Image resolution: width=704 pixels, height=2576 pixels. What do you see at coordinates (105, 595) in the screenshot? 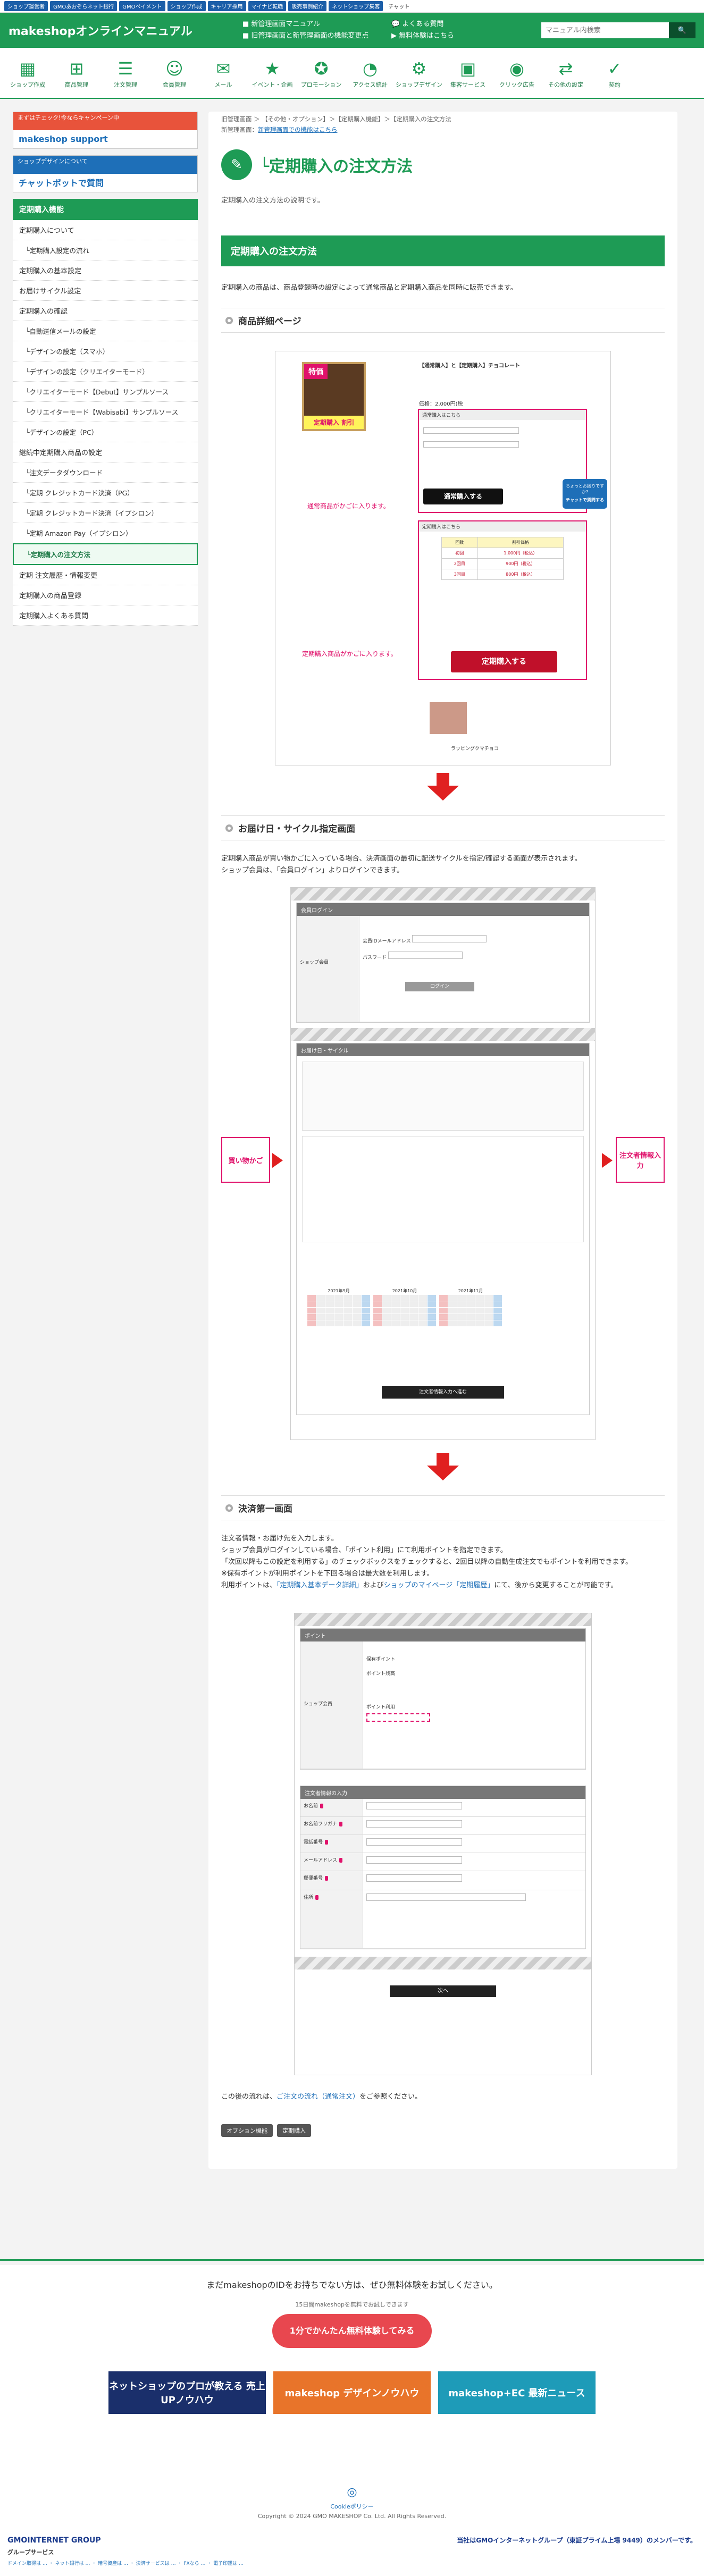
I see `side-menu-item: 定期購入の商品登録` at bounding box center [105, 595].